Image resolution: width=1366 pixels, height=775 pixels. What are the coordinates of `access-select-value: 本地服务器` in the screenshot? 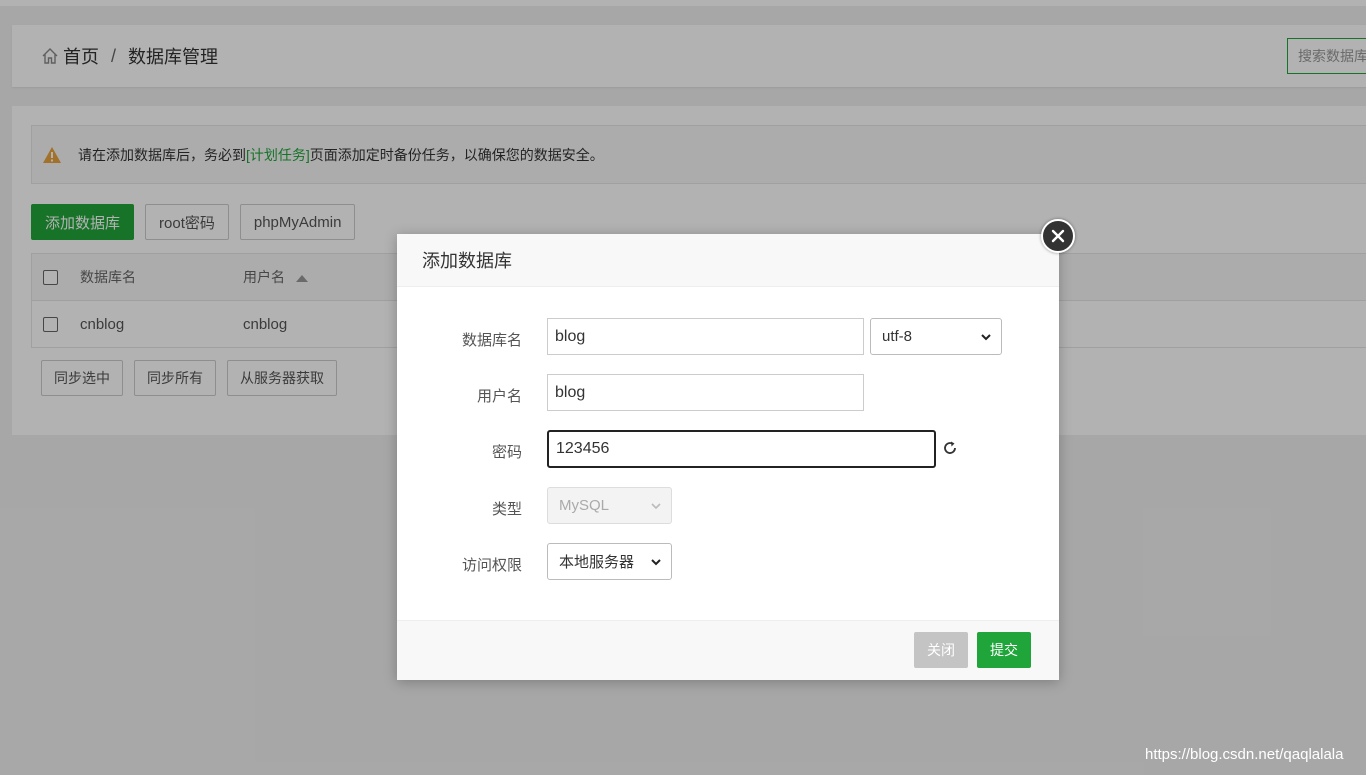 It's located at (597, 562).